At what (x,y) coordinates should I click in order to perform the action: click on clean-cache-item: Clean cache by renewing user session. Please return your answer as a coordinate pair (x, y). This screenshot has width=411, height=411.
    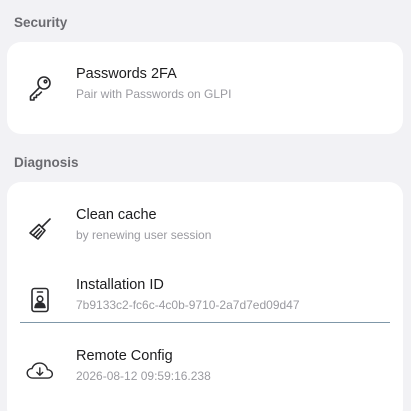
    Looking at the image, I should click on (205, 228).